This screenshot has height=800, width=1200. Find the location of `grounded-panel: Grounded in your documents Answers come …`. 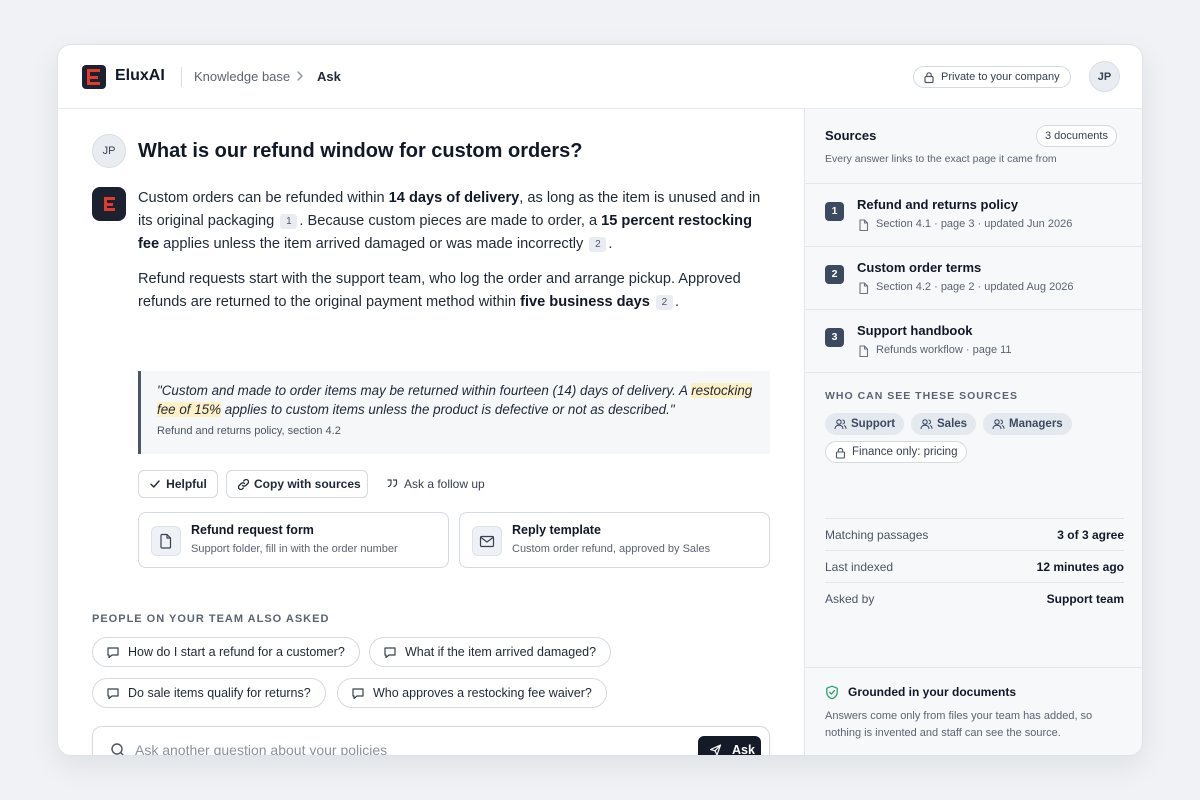

grounded-panel: Grounded in your documents Answers come … is located at coordinates (973, 711).